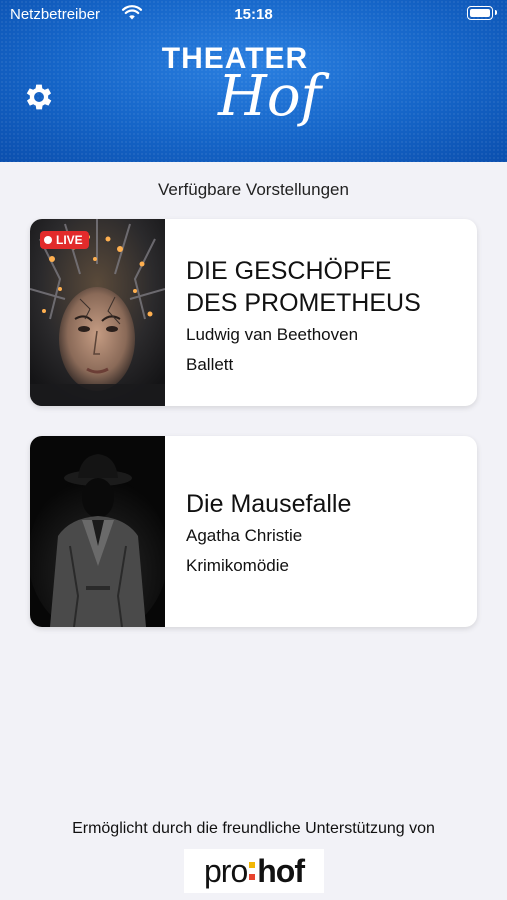 The width and height of the screenshot is (507, 900). Describe the element at coordinates (303, 303) in the screenshot. I see `performance-title-line2: DES PROMETHEUS` at that location.